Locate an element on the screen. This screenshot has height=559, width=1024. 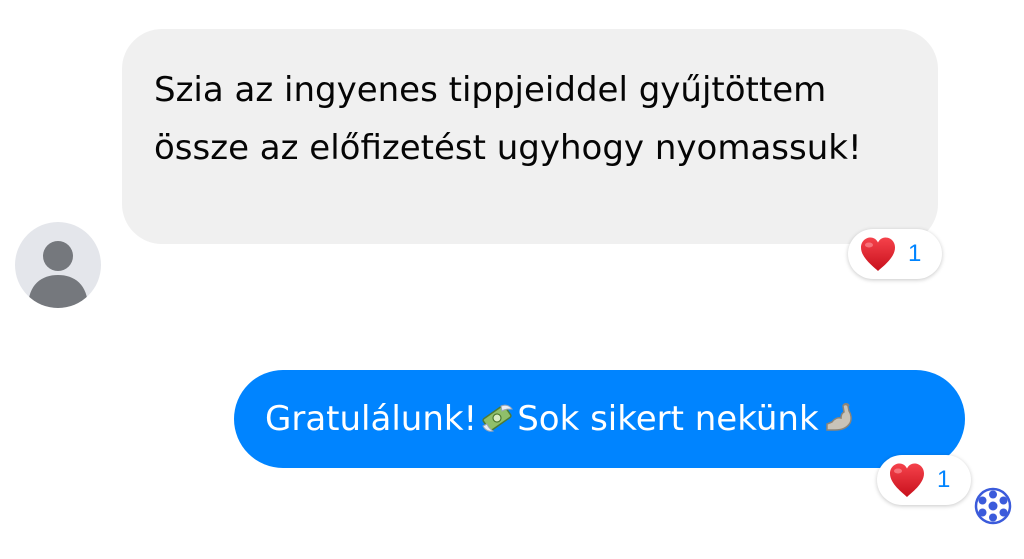
incoming-message-reaction: 1 is located at coordinates (895, 254).